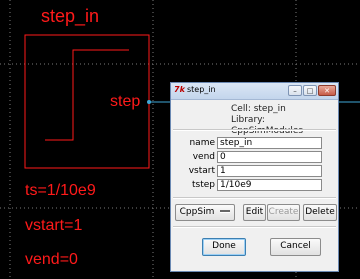 This screenshot has width=360, height=279. I want to click on field-label-name: name, so click(202, 143).